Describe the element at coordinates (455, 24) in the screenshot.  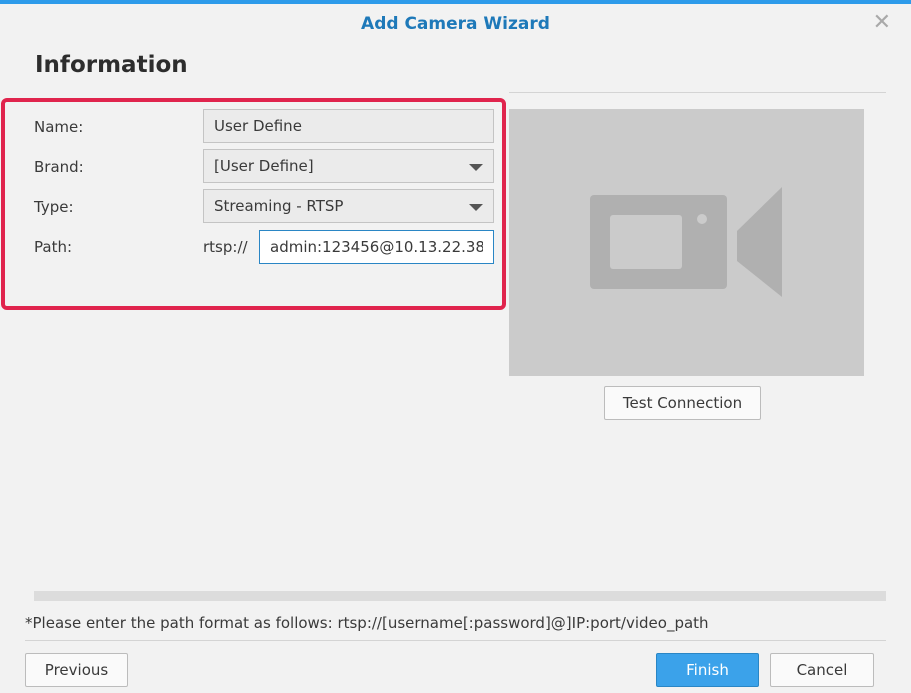
I see `dialog-title: Add Camera Wizard` at that location.